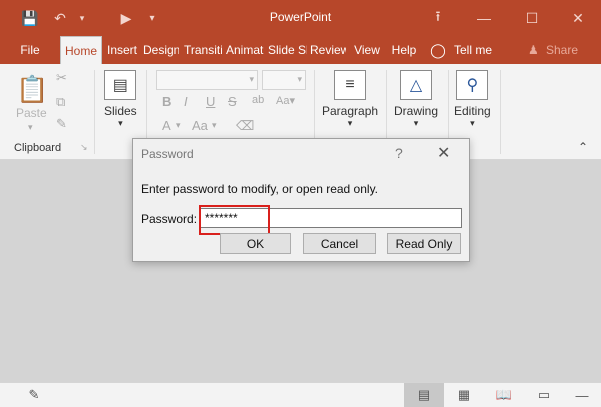 The width and height of the screenshot is (601, 407). Describe the element at coordinates (339, 243) in the screenshot. I see `cancel-button: Cancel` at that location.